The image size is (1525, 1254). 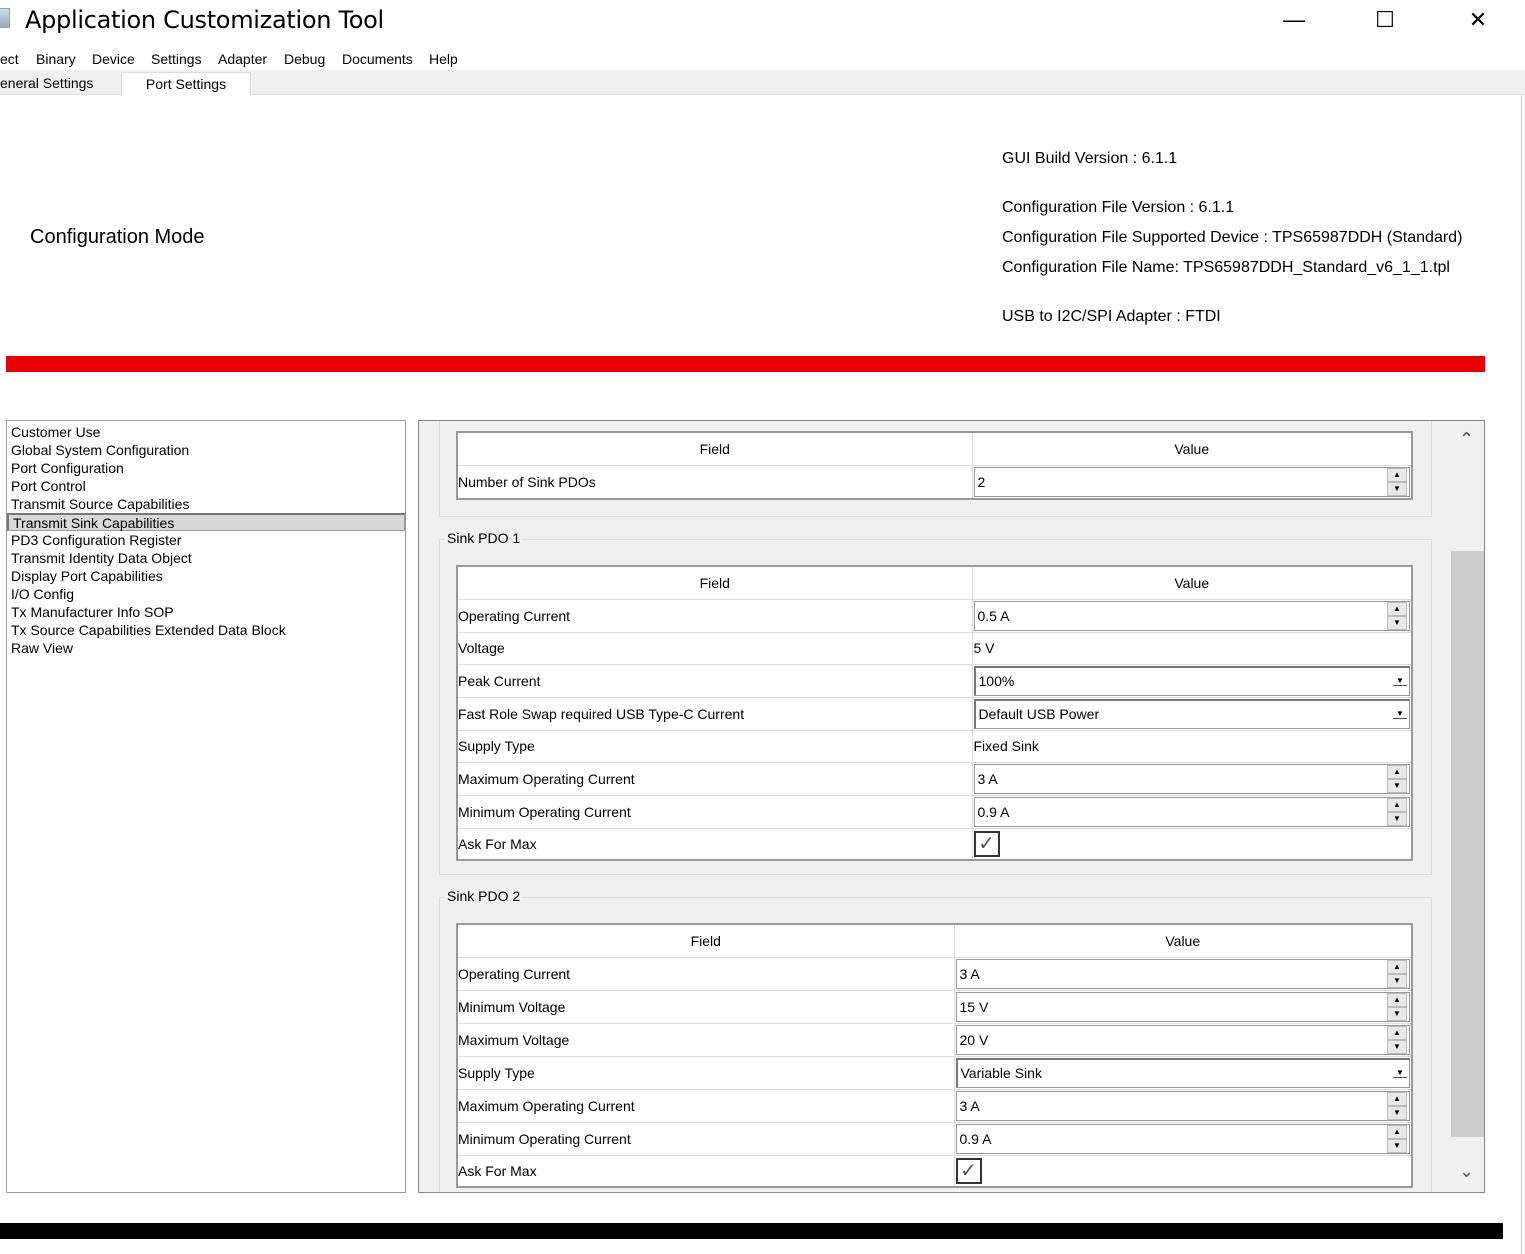 What do you see at coordinates (206, 540) in the screenshot?
I see `tree-item: PD3 Configuration Register` at bounding box center [206, 540].